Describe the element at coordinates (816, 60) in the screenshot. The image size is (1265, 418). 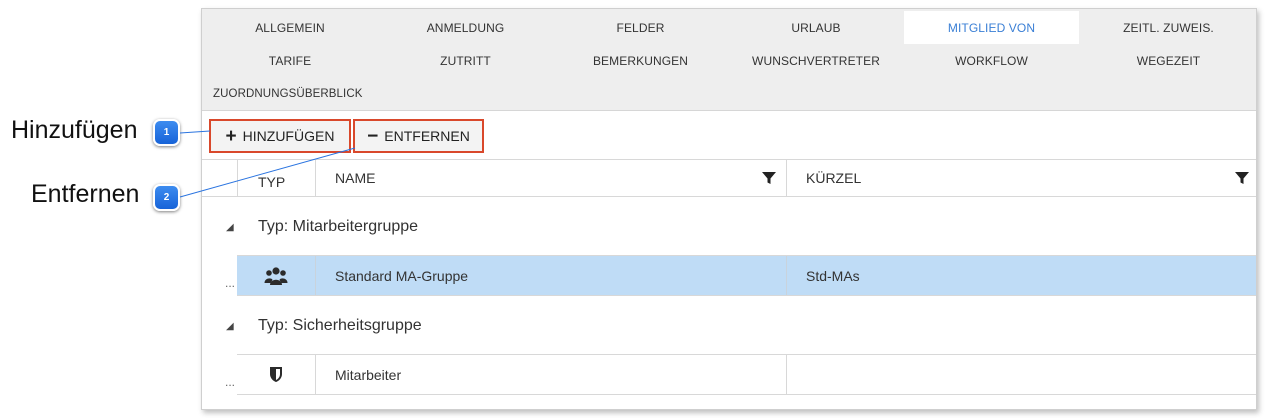
I see `tab-wunschvertreter: WUNSCHVERTRETER` at that location.